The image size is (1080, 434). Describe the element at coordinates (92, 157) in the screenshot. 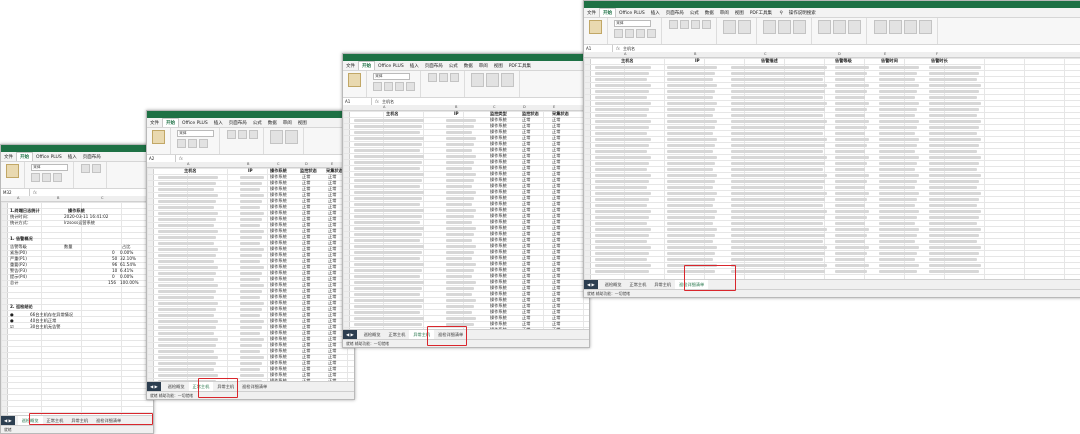

I see `menu-layout: 页面布局` at that location.